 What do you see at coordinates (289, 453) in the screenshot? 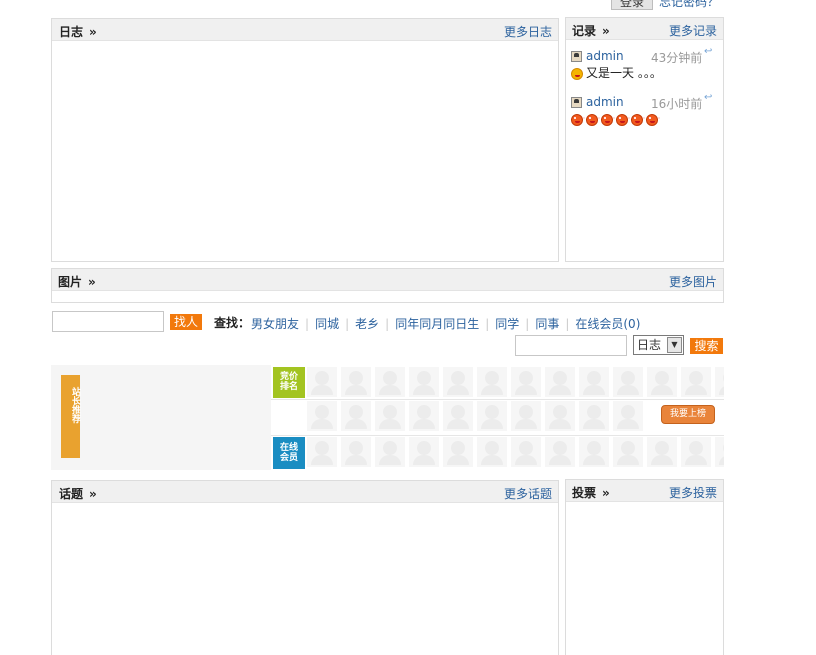
I see `online-ribbon: 在线会员` at bounding box center [289, 453].